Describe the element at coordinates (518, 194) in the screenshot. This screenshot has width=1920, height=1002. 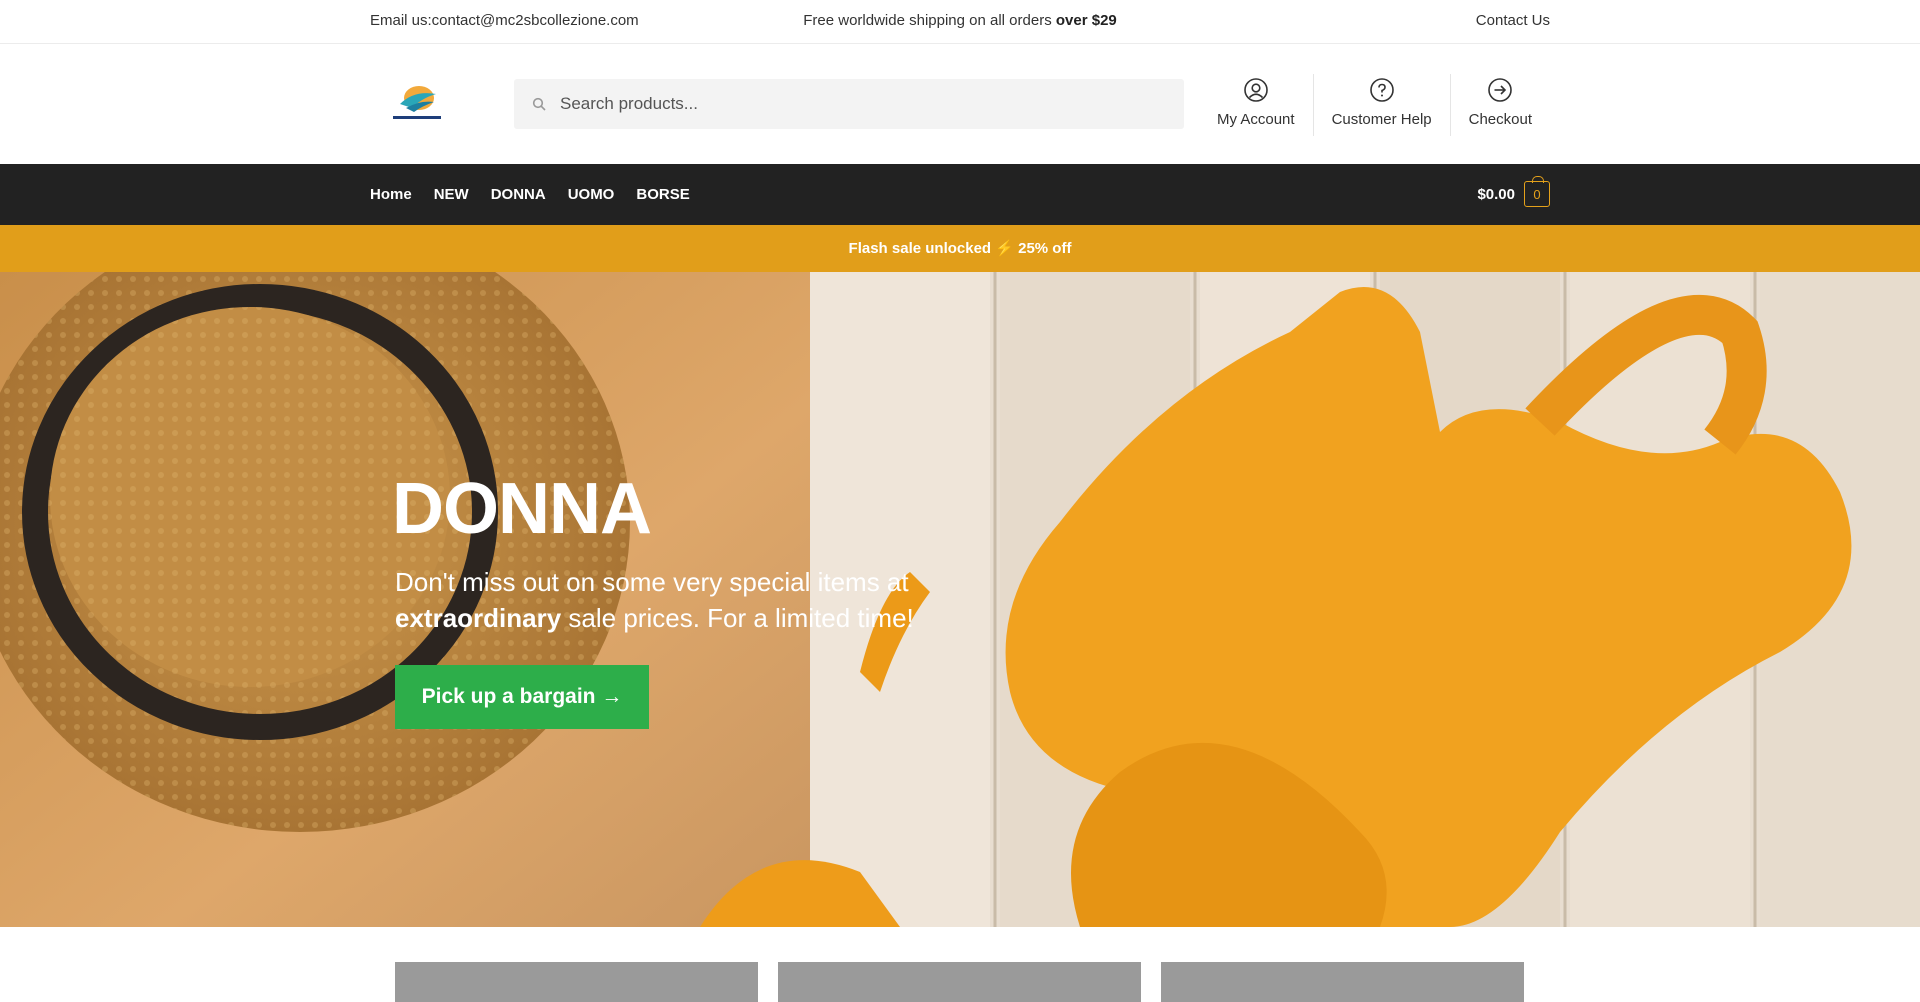
I see `nav-item-donna: DONNA` at that location.